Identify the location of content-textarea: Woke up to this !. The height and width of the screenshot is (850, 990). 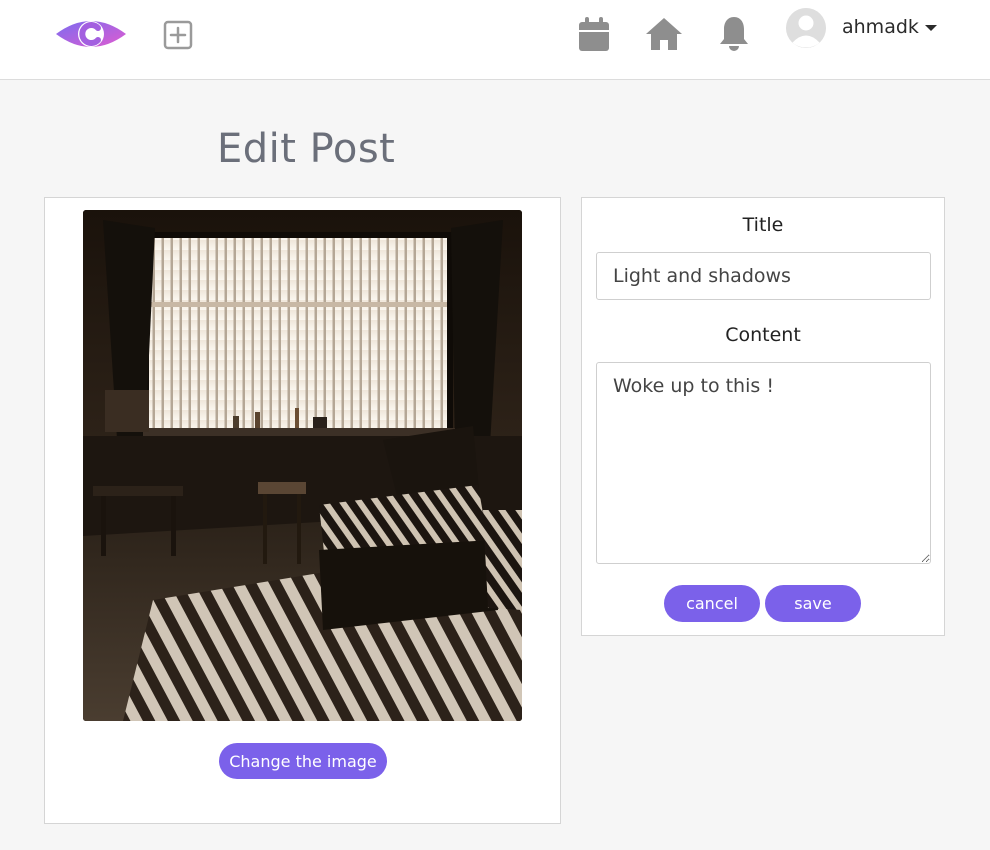
(763, 463).